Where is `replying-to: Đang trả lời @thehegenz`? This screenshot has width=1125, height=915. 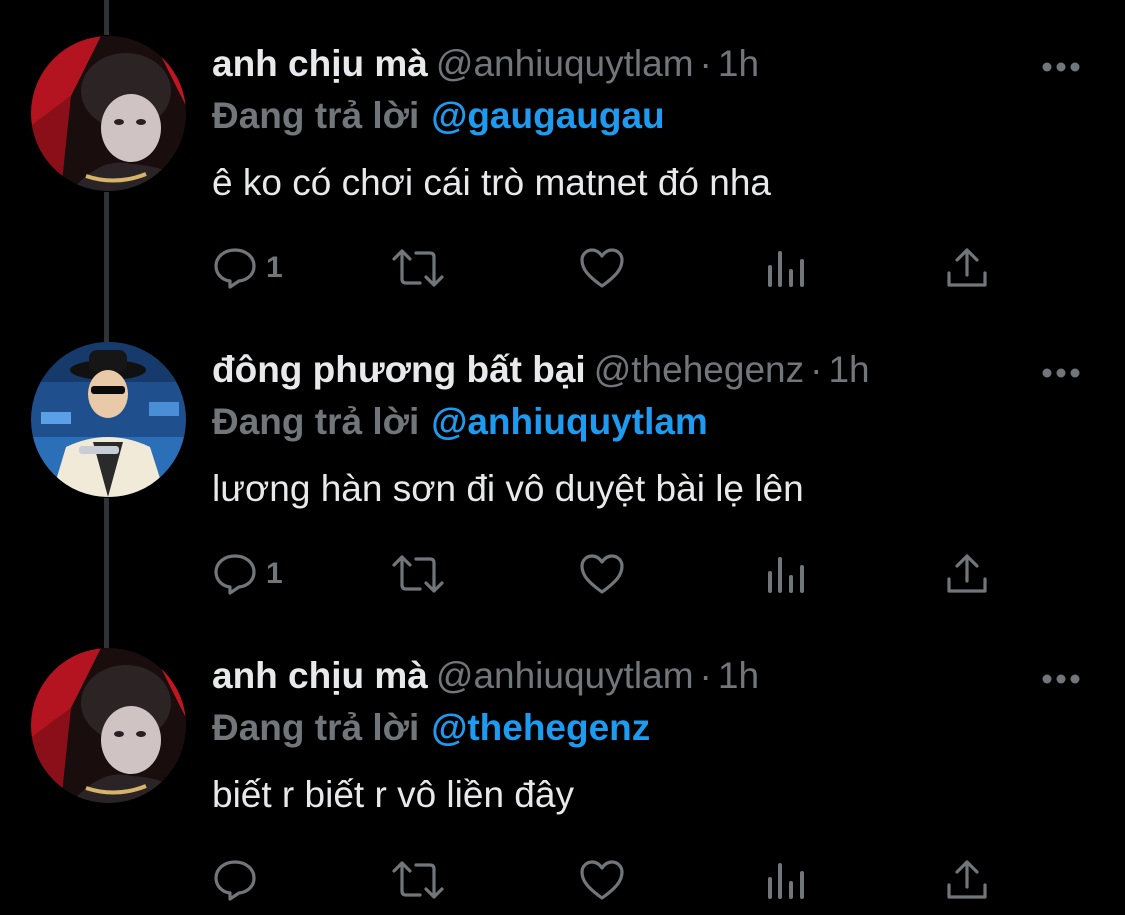 replying-to: Đang trả lời @thehegenz is located at coordinates (431, 728).